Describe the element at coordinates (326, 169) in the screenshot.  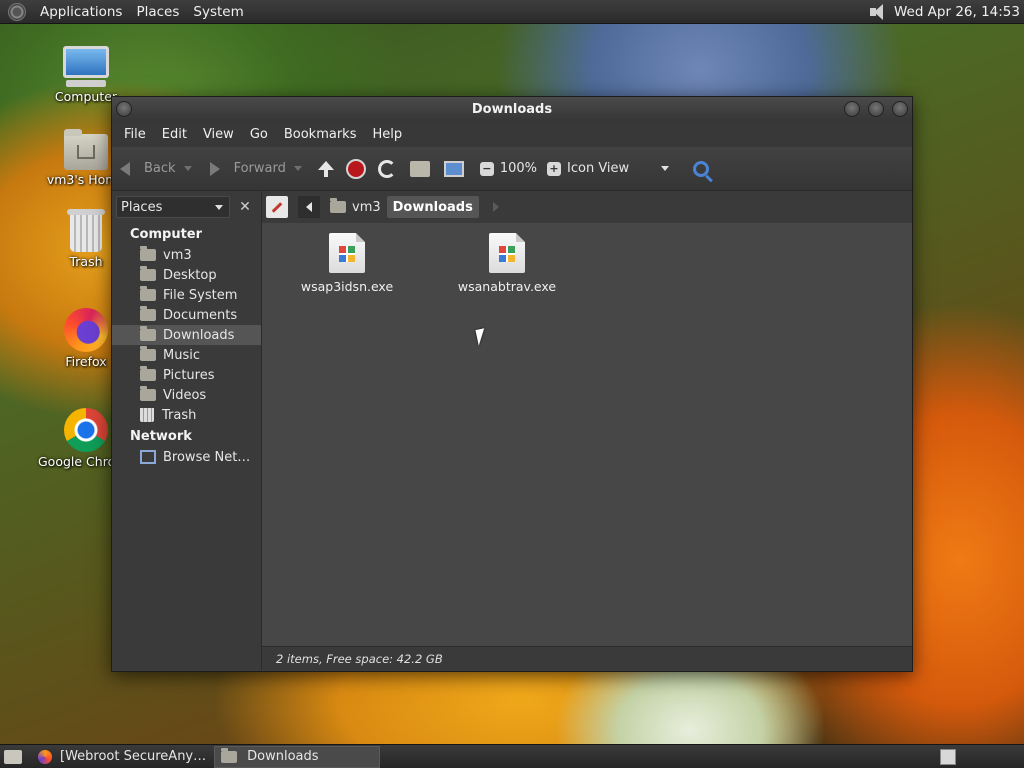
I see `up-arrow-icon` at that location.